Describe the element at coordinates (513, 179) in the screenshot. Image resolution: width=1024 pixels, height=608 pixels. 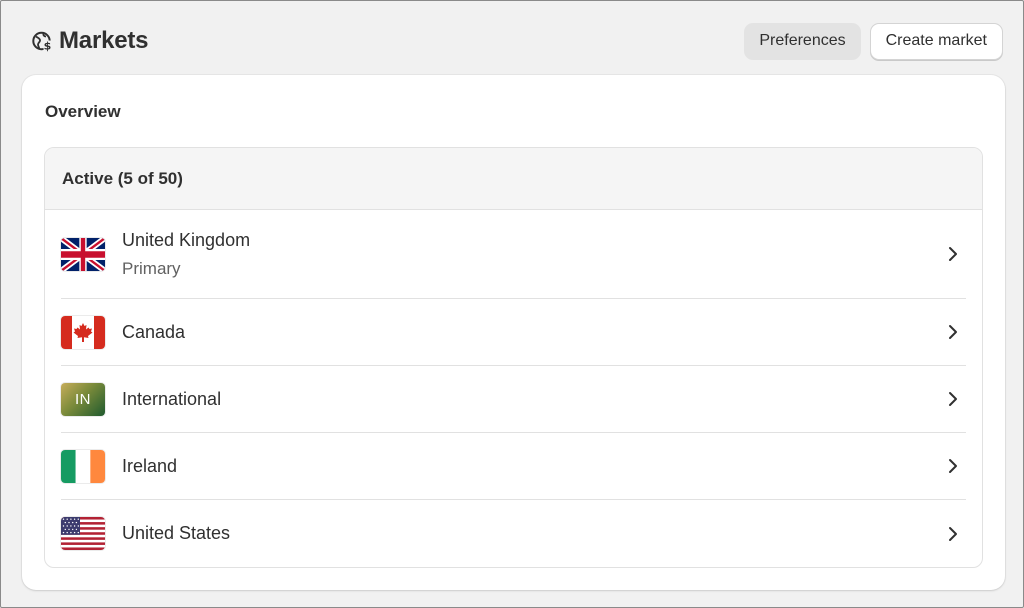
I see `list-header: Active (5 of 50)` at that location.